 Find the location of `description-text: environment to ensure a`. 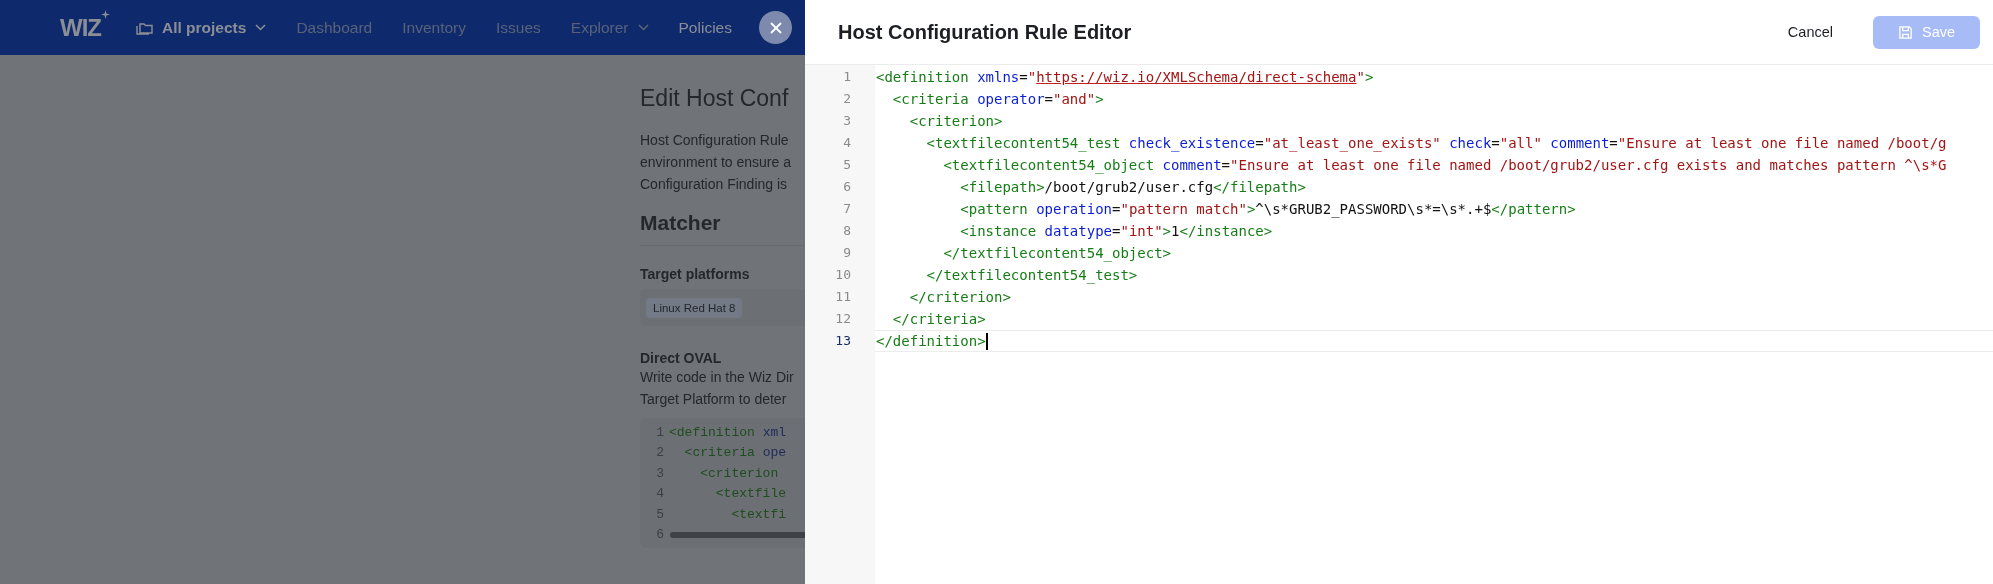

description-text: environment to ensure a is located at coordinates (716, 162).